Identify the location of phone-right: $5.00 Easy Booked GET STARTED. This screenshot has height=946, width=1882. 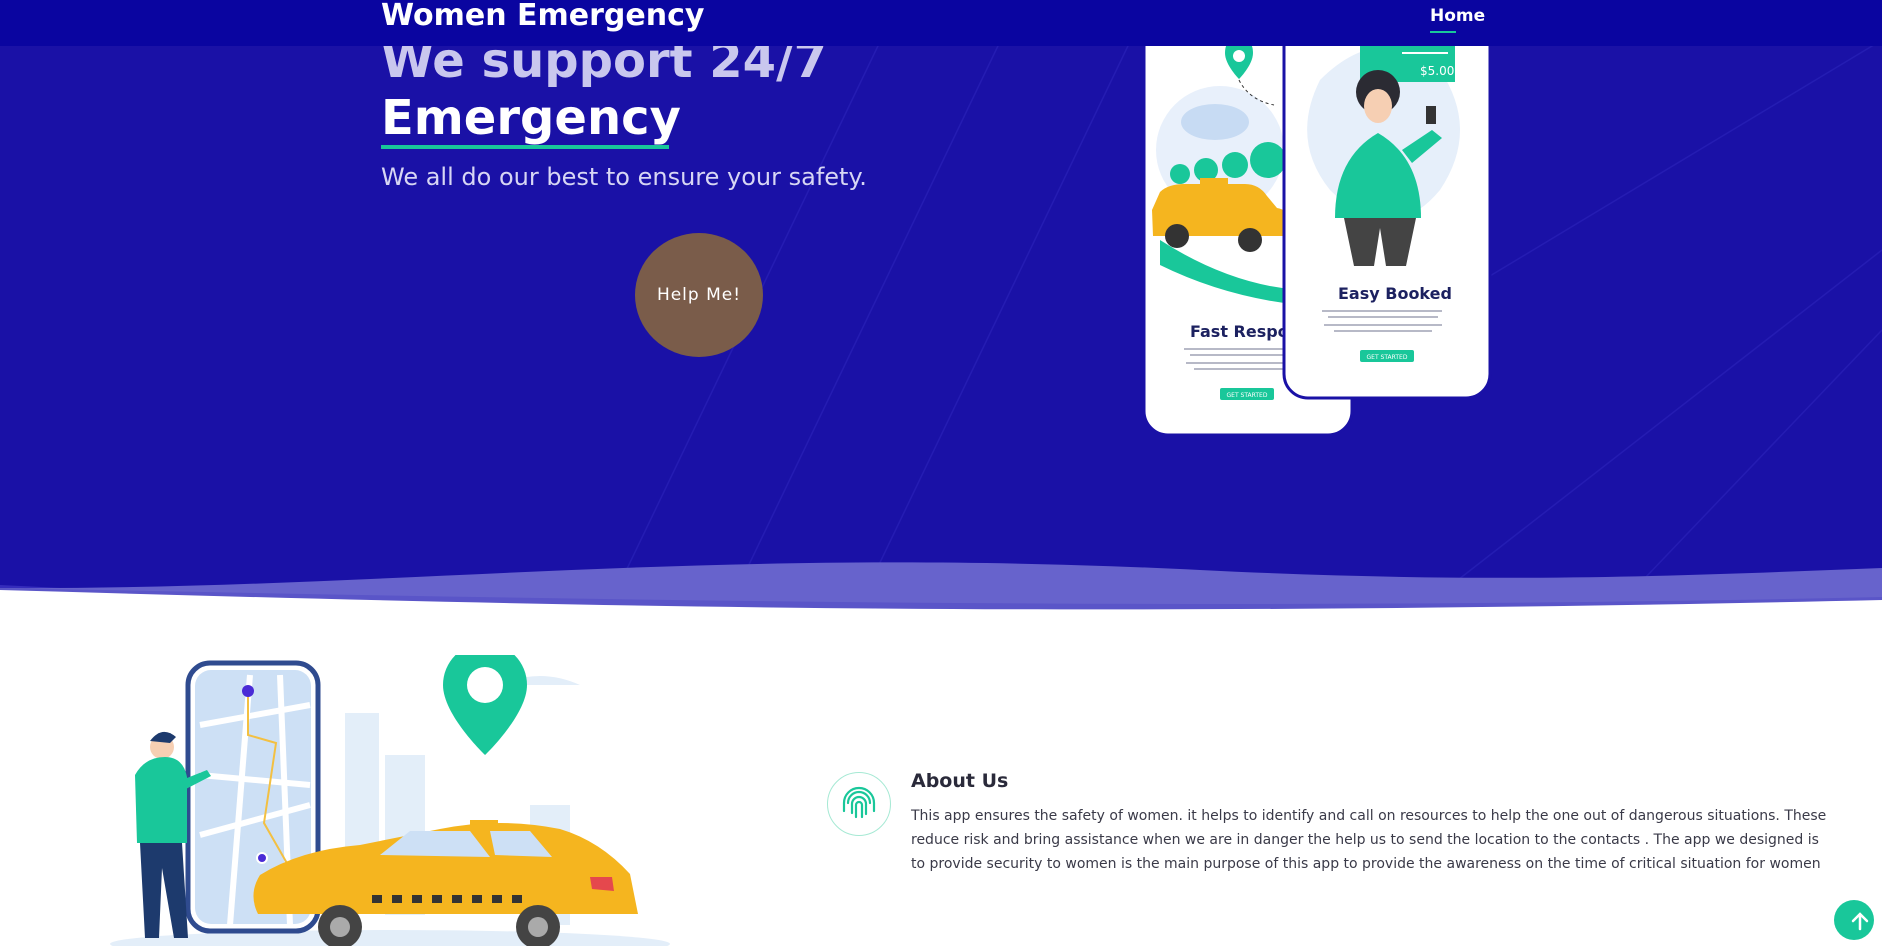
(1387, 200).